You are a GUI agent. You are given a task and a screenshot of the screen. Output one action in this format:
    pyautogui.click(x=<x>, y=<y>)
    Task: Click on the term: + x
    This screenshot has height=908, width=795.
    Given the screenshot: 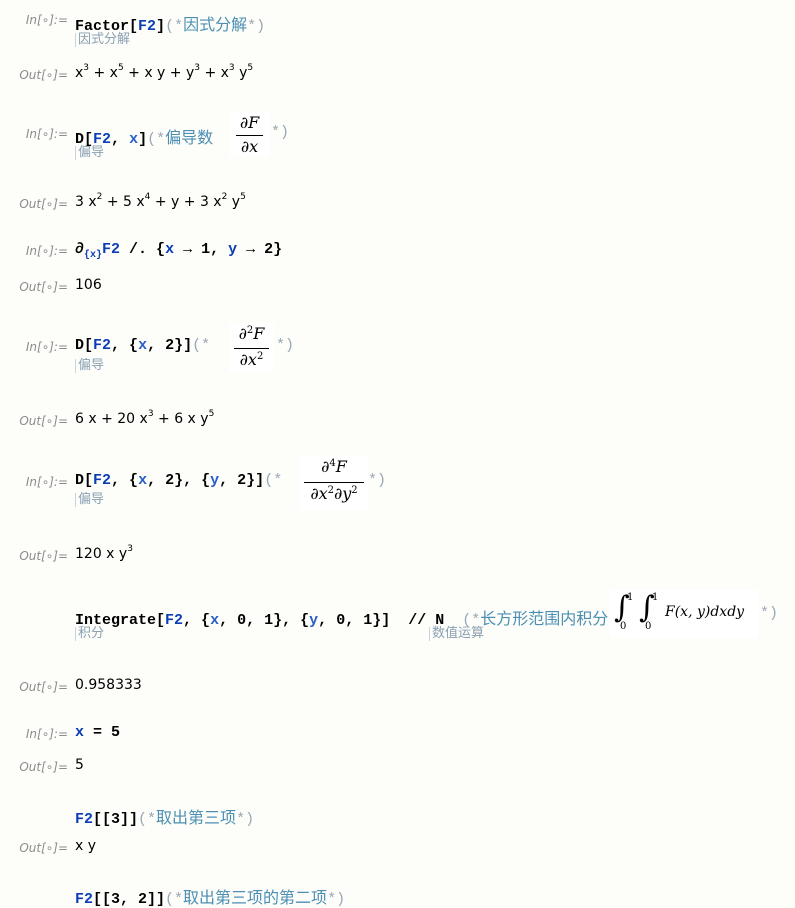 What is the action you would take?
    pyautogui.click(x=103, y=73)
    